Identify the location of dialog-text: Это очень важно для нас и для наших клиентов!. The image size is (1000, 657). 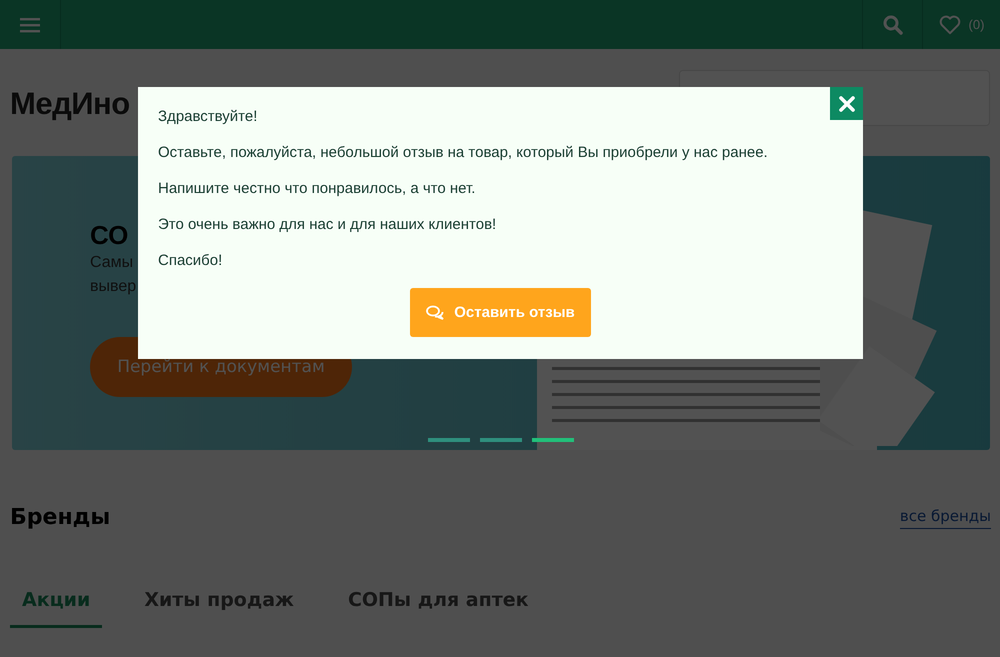
(328, 224).